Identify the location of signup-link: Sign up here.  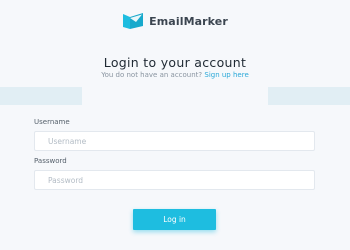
(226, 75).